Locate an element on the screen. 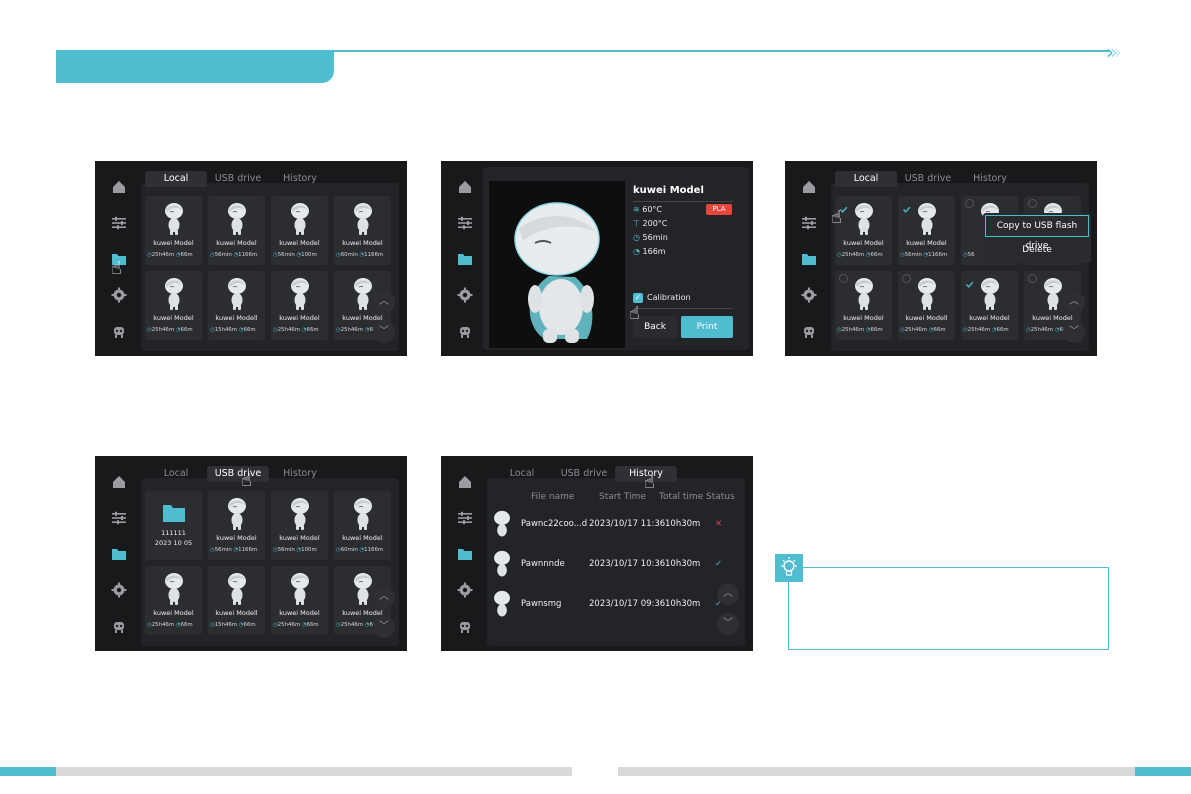 The image size is (1191, 794). history-row: Pawnc22coo...d 2023/10/17 11:36 10h30m ✕ is located at coordinates (618, 524).